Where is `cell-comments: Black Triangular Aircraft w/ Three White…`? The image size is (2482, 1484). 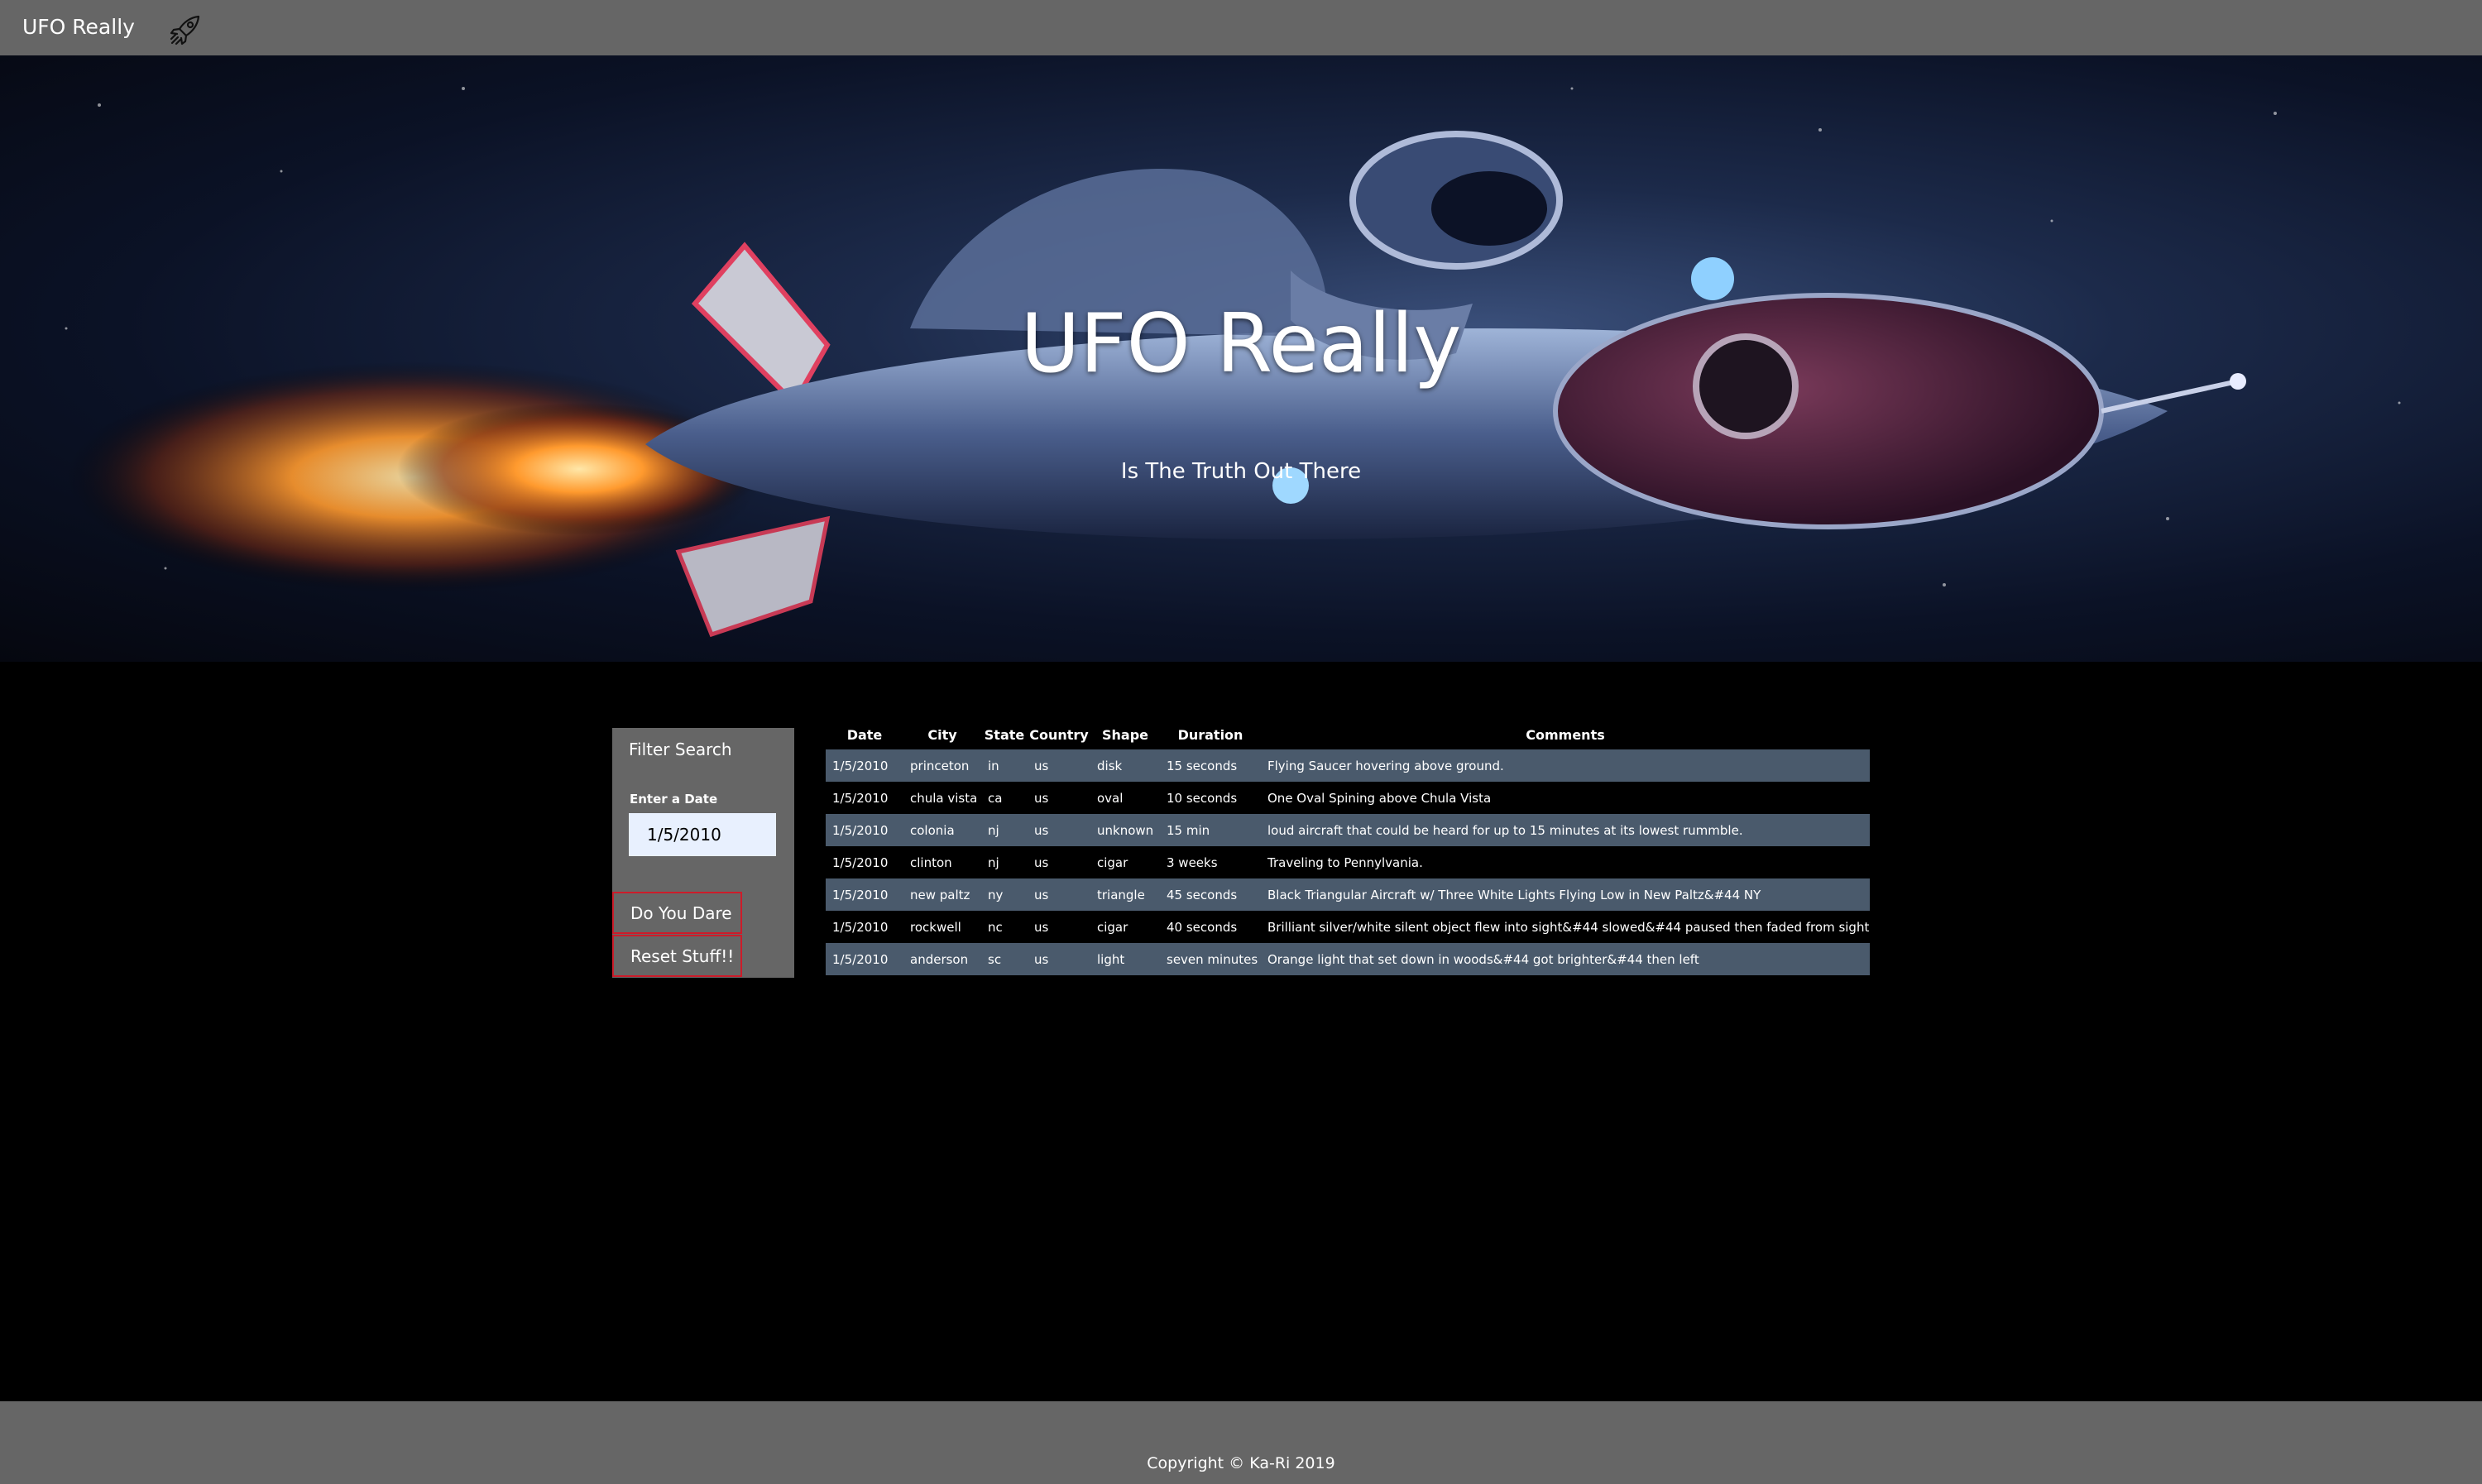
cell-comments: Black Triangular Aircraft w/ Three White… is located at coordinates (1565, 894).